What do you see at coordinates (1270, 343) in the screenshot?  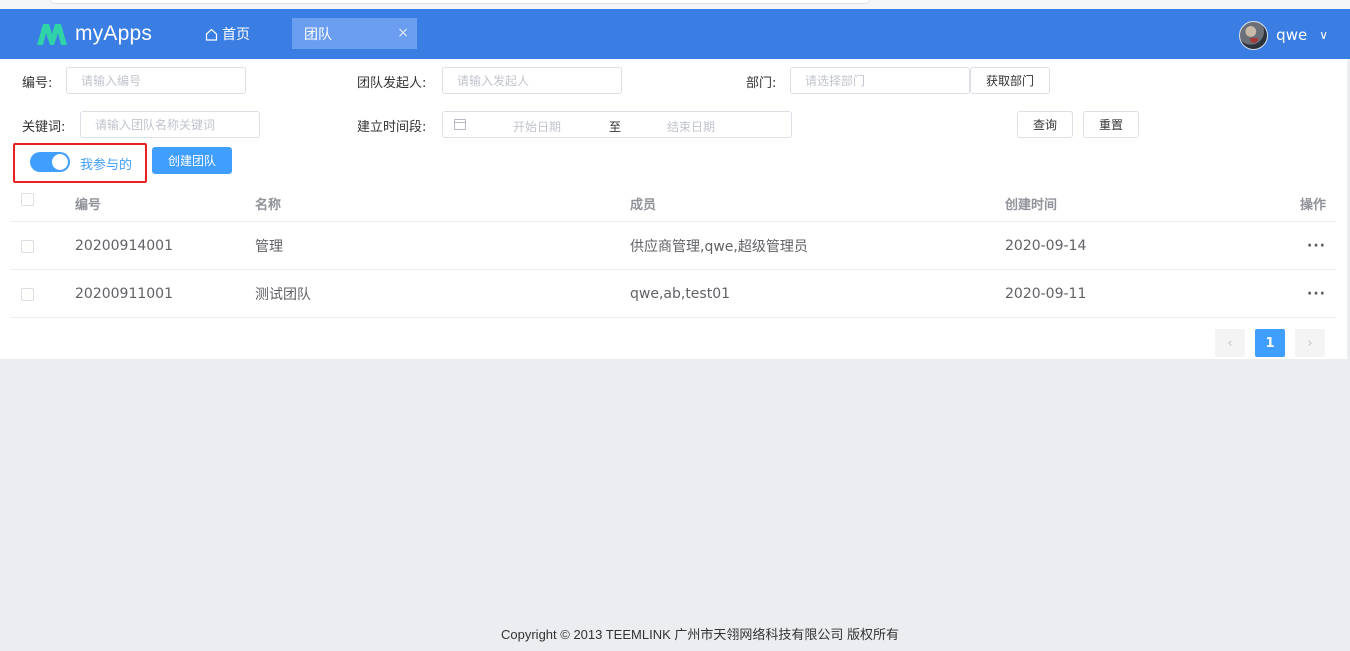 I see `pager-page-1: 1` at bounding box center [1270, 343].